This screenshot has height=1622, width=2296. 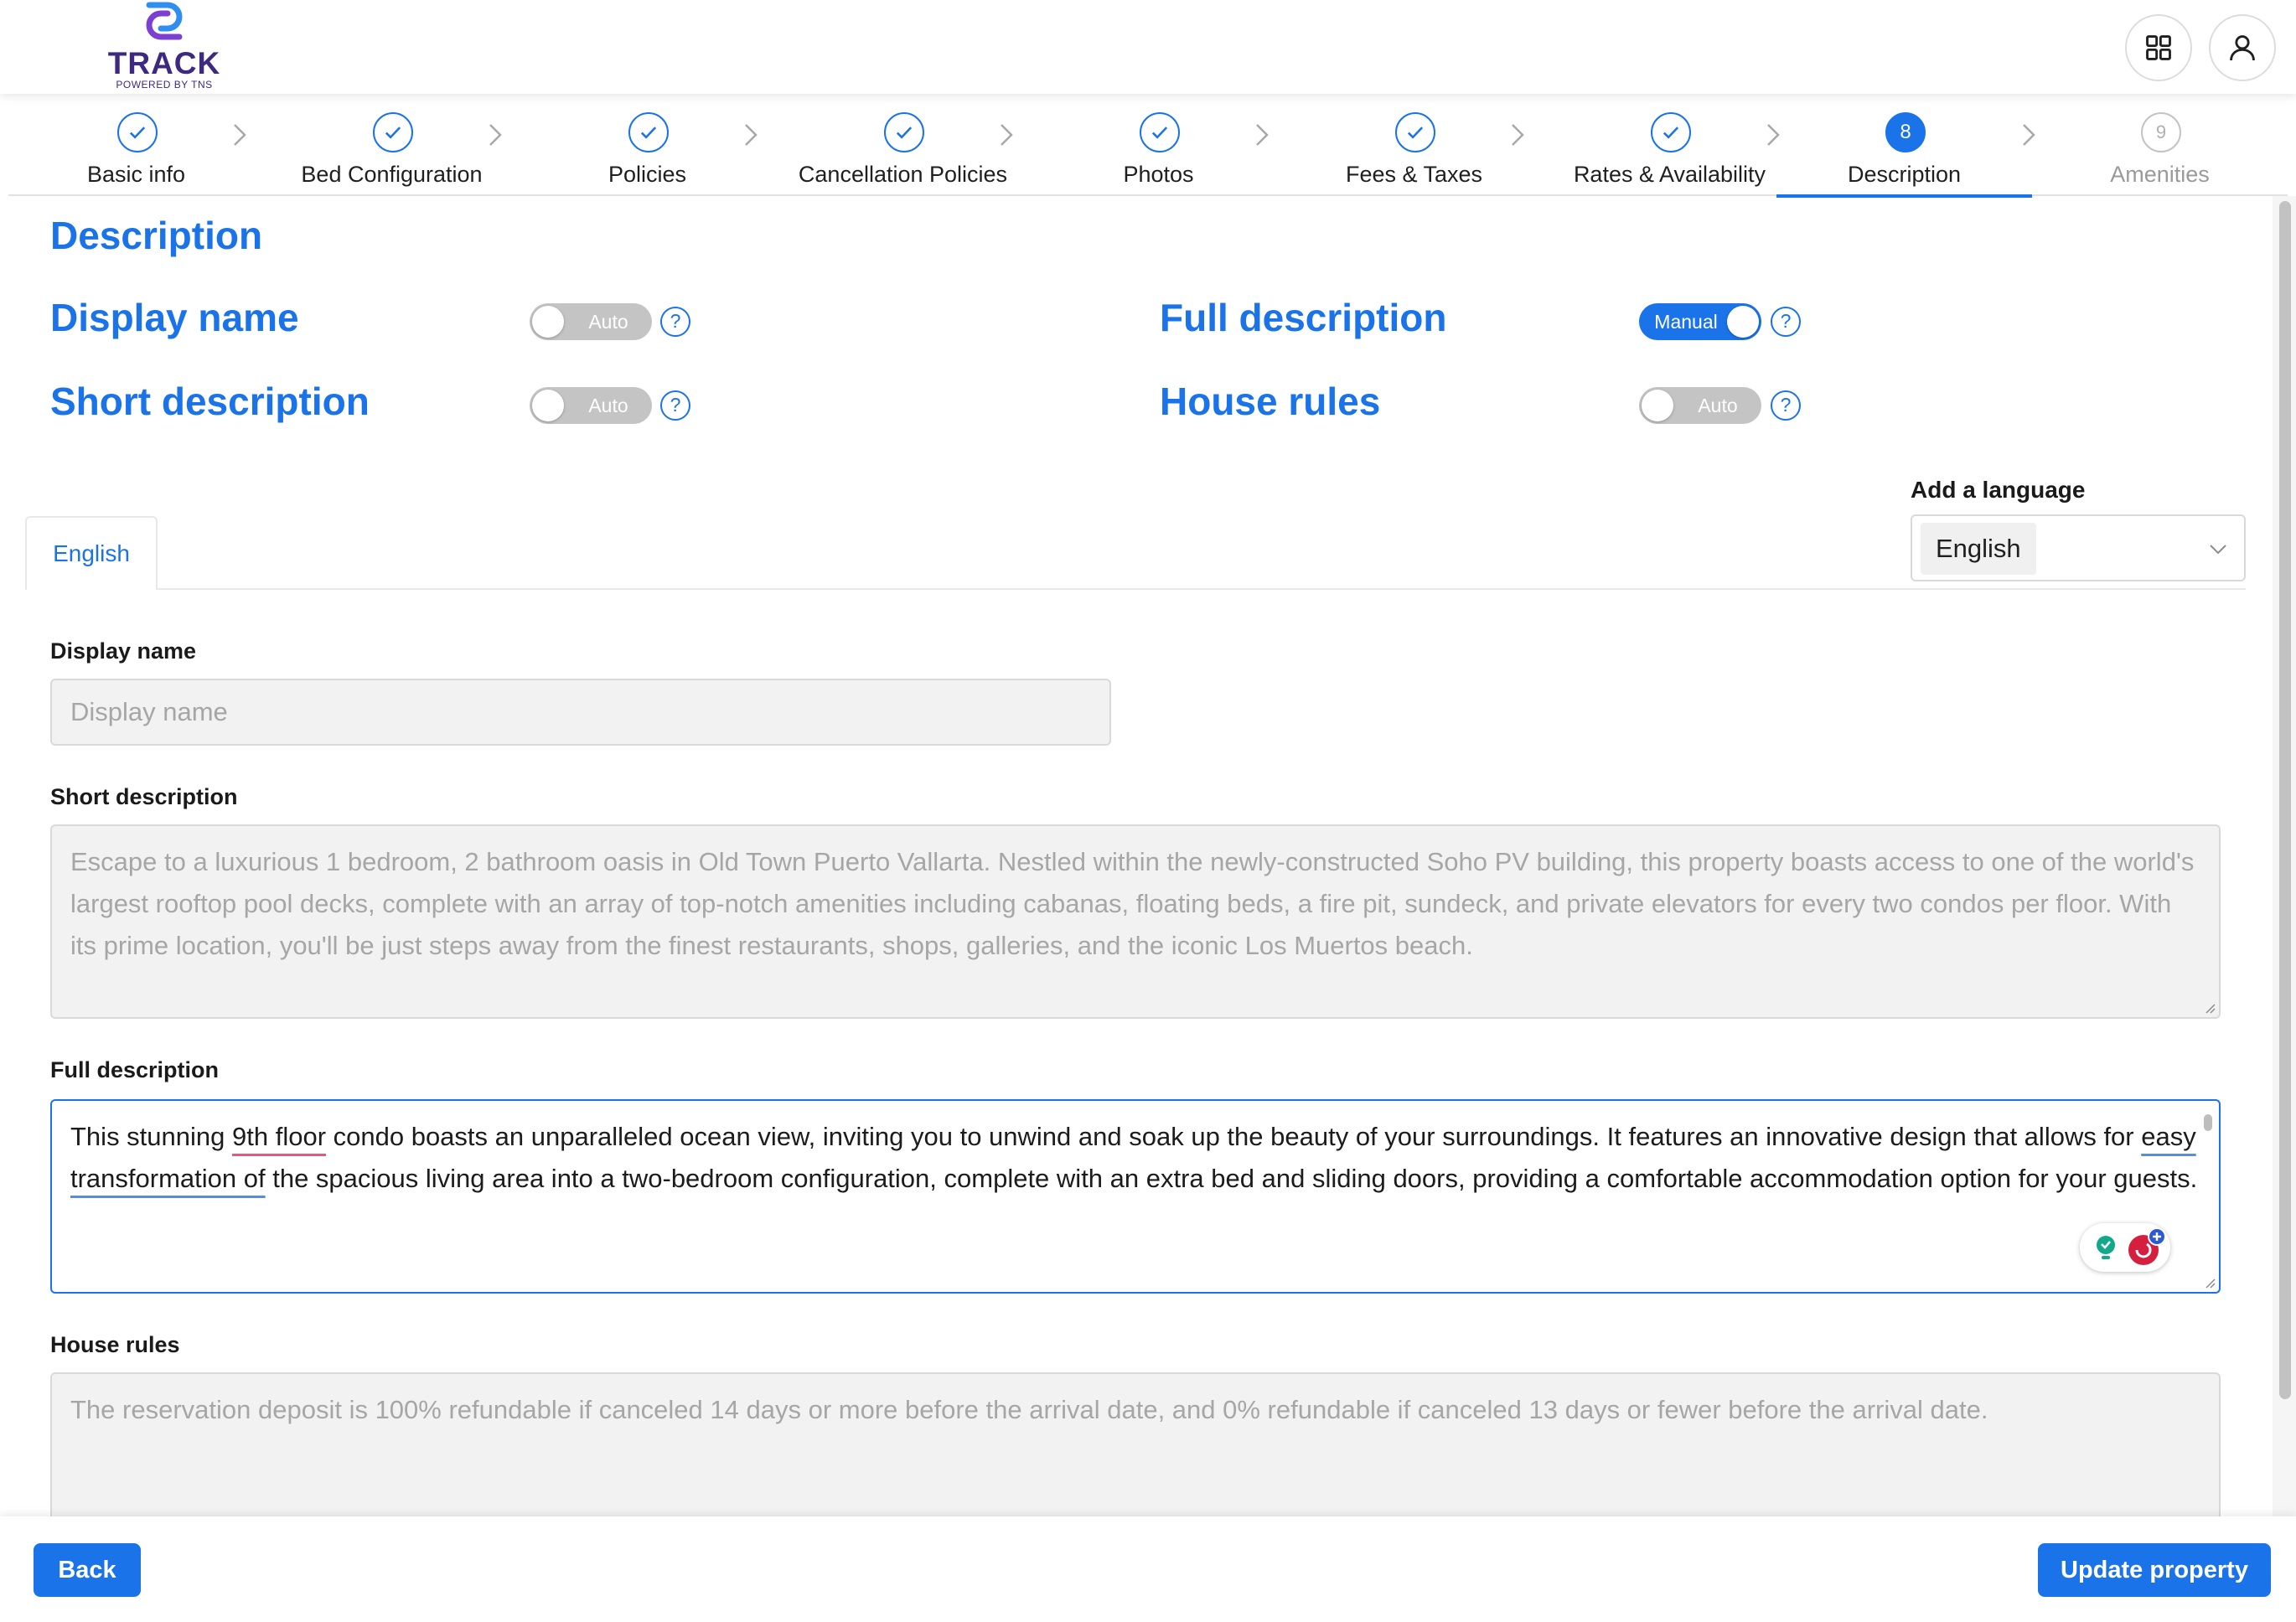 I want to click on logo-mark-icon, so click(x=164, y=21).